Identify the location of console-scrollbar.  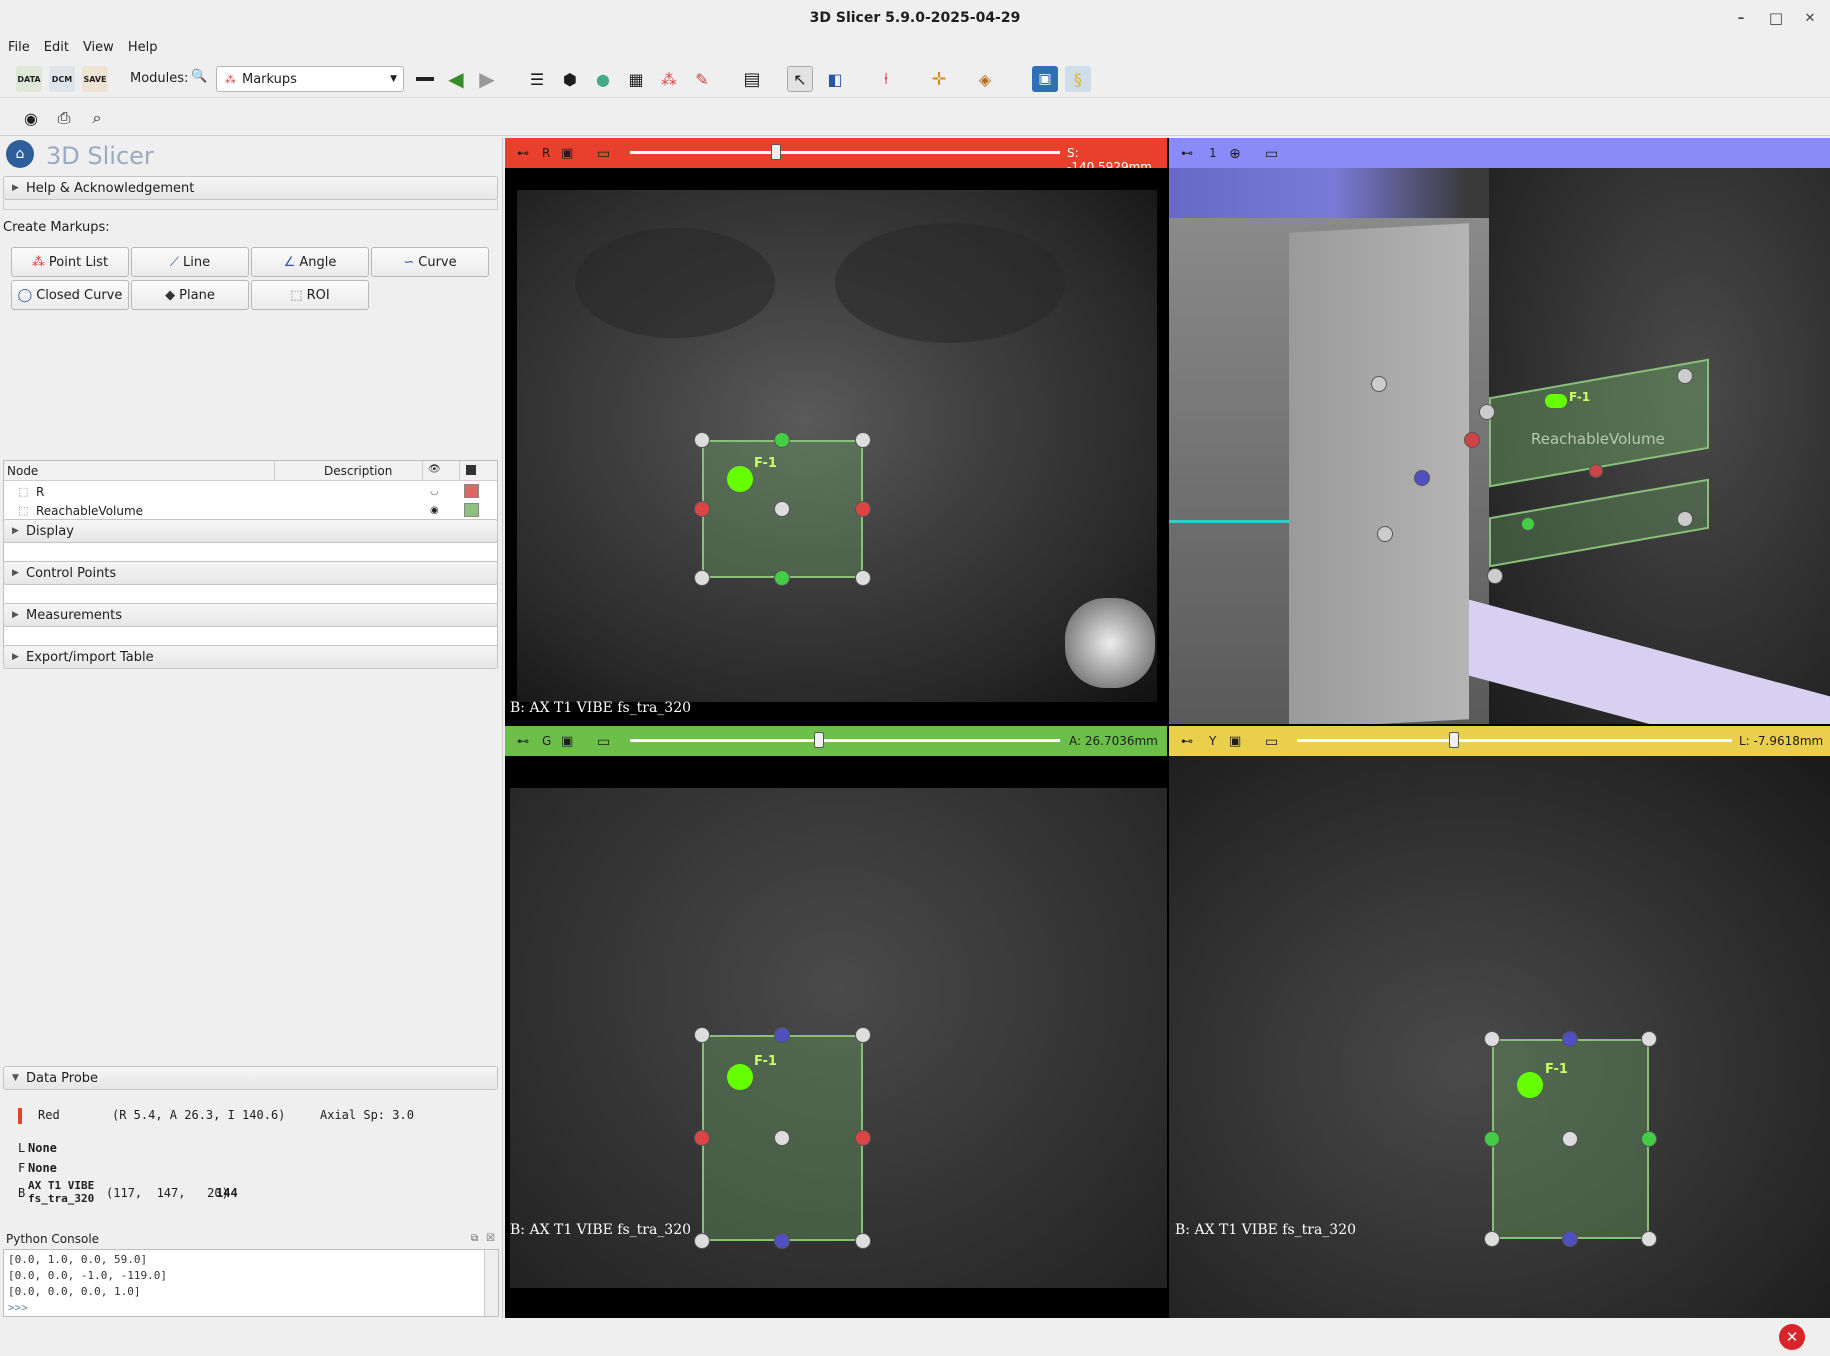
(491, 1283).